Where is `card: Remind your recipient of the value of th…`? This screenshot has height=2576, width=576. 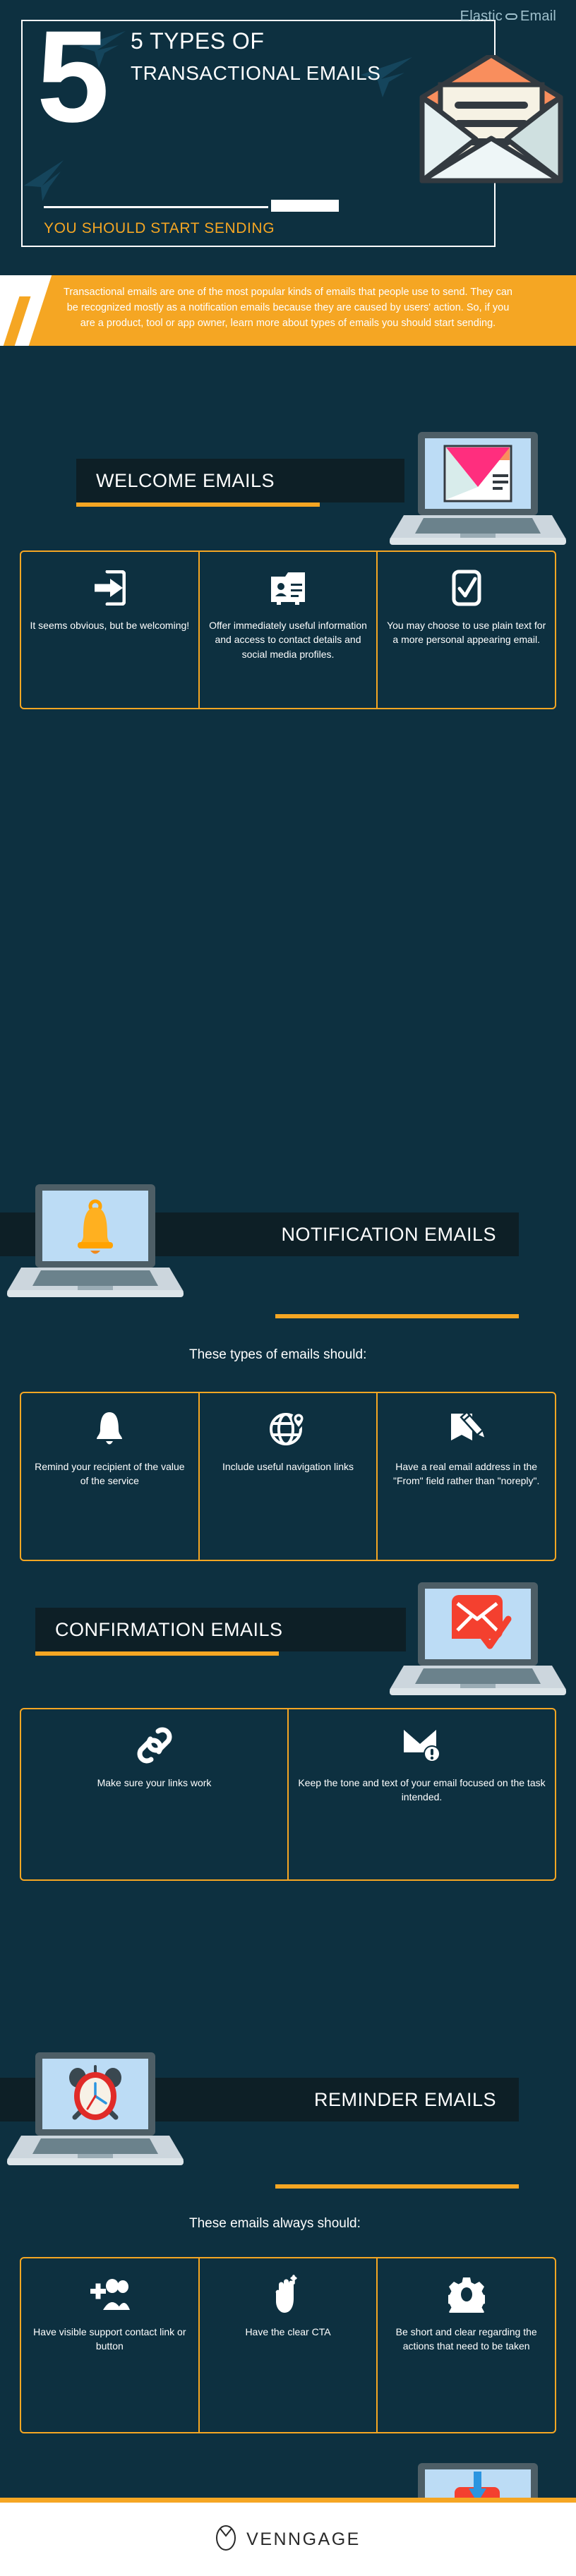 card: Remind your recipient of the value of th… is located at coordinates (111, 1476).